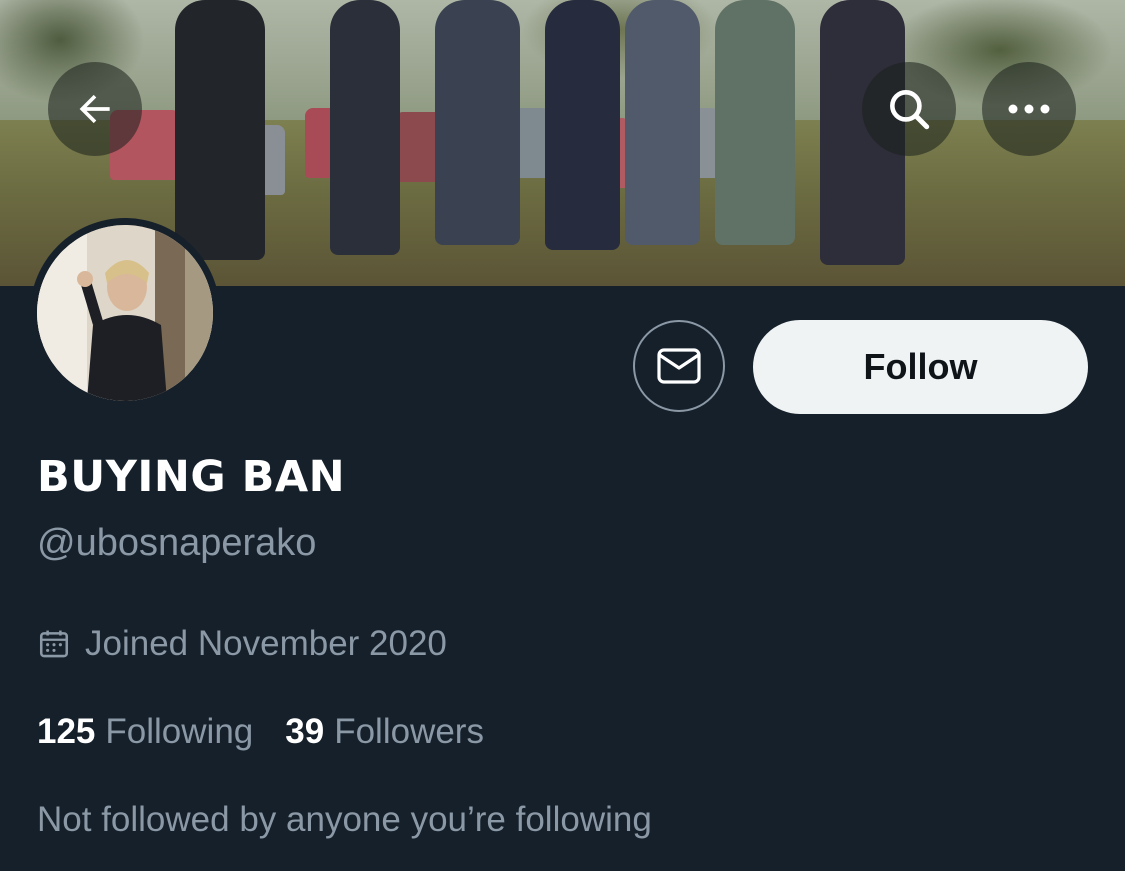 Image resolution: width=1125 pixels, height=871 pixels. I want to click on followers-count: 39, so click(305, 731).